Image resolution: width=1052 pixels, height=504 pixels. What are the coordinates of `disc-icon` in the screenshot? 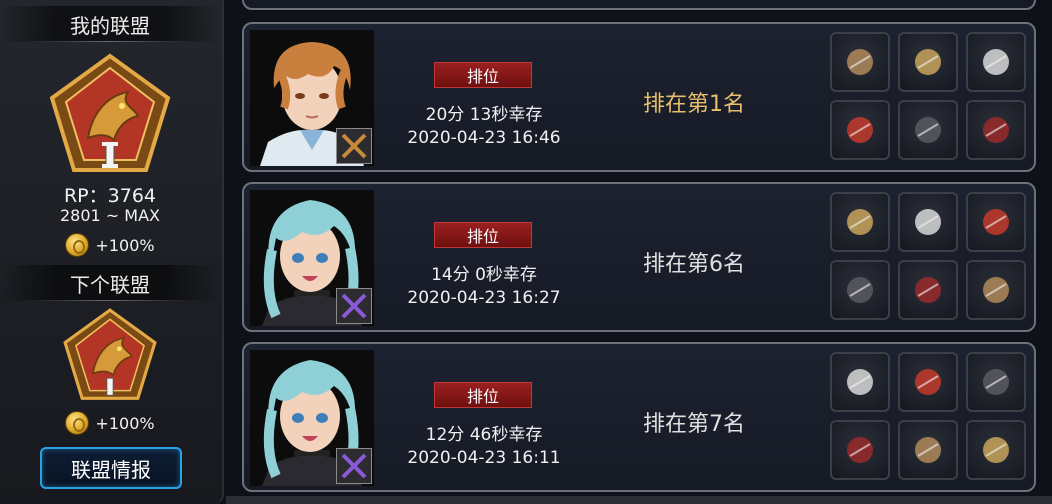 It's located at (860, 222).